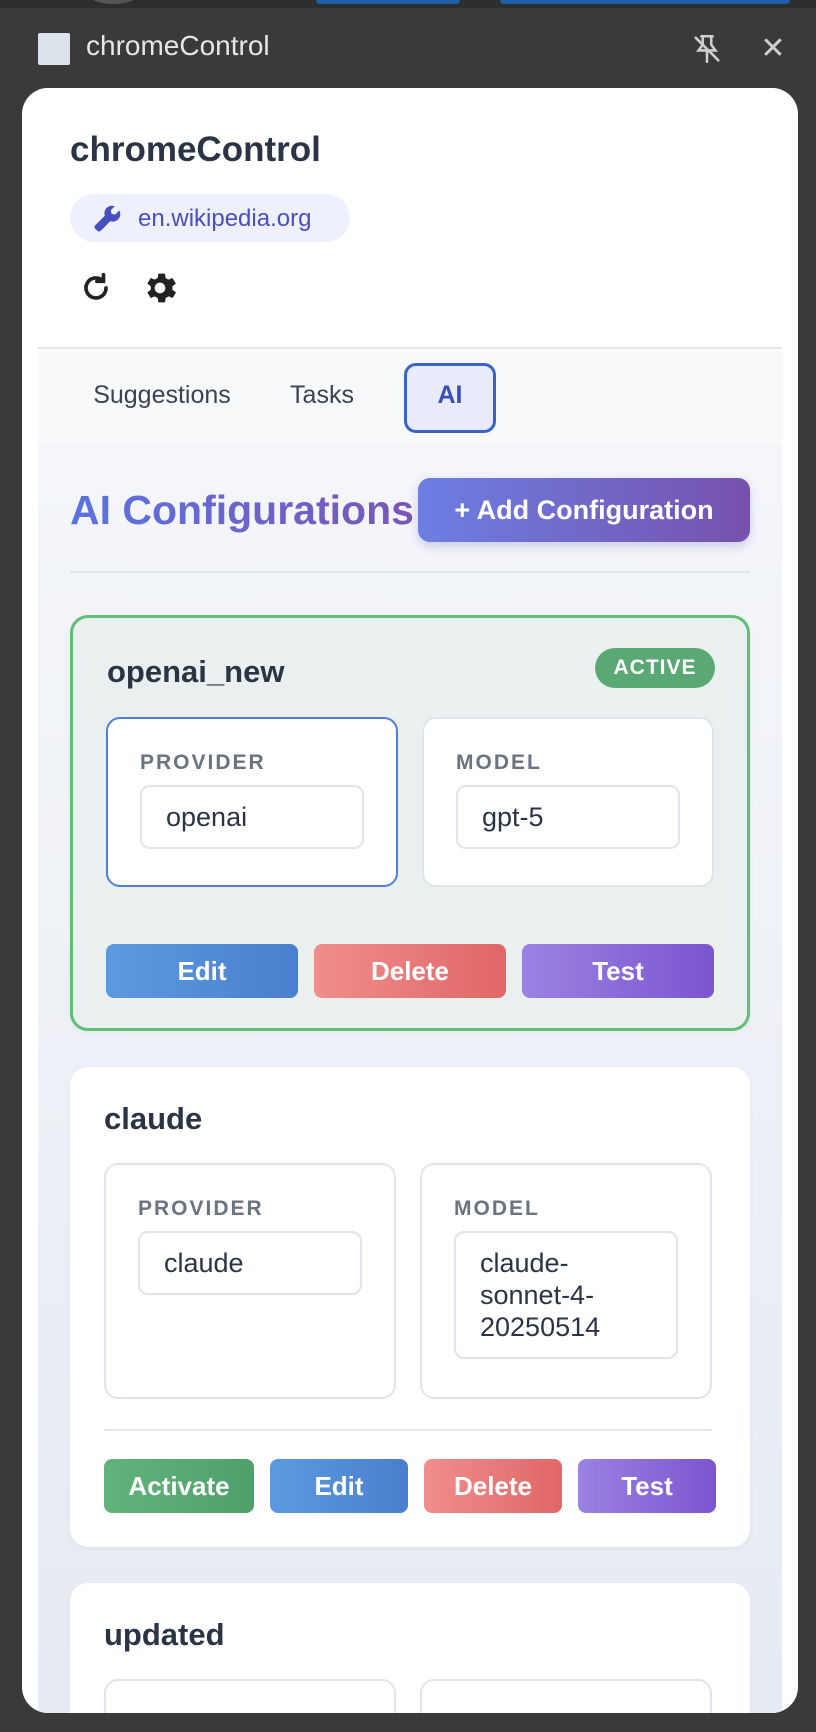 The width and height of the screenshot is (816, 1732). I want to click on provider-box, so click(250, 1696).